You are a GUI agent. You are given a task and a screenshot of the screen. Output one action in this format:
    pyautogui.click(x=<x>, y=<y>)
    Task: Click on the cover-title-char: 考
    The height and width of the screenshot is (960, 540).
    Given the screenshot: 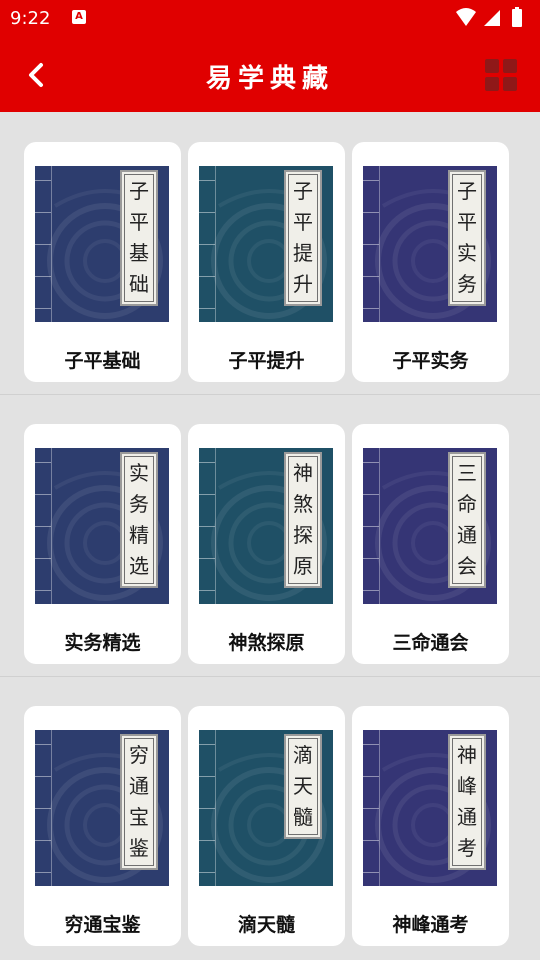 What is the action you would take?
    pyautogui.click(x=467, y=848)
    